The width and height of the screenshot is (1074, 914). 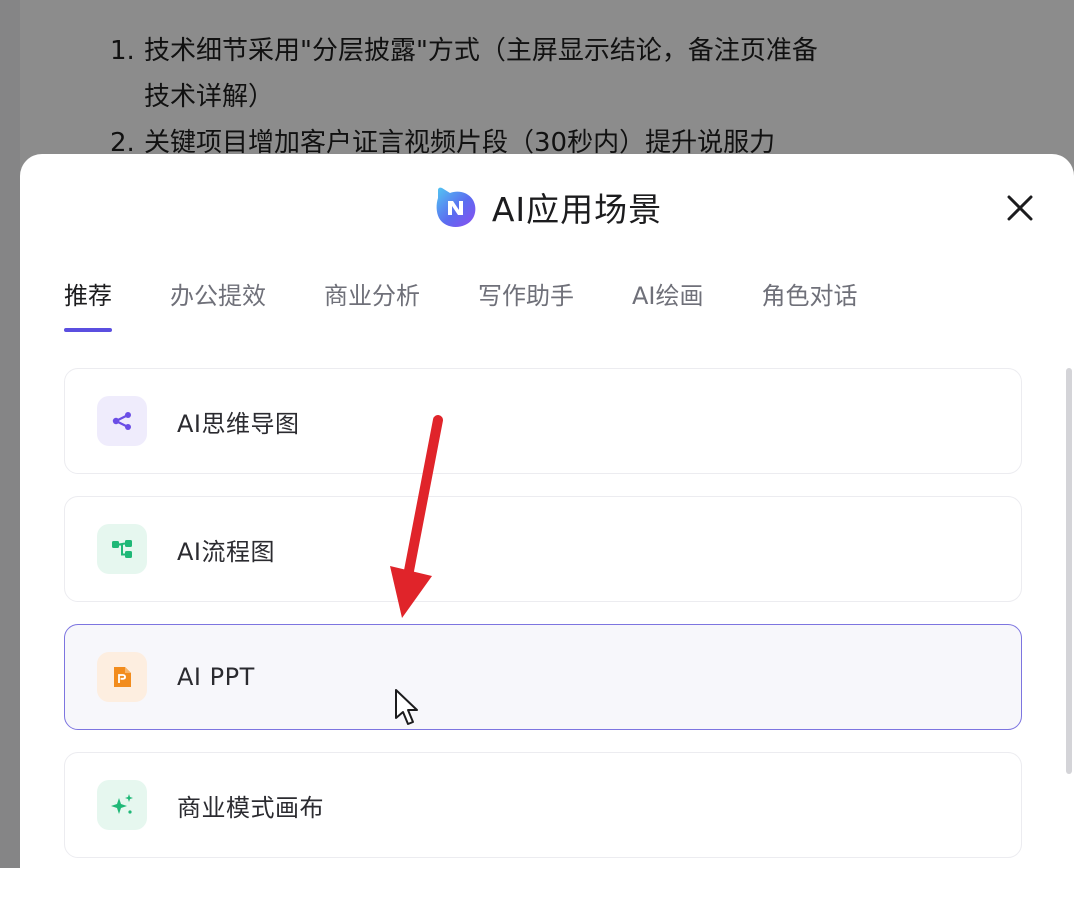 What do you see at coordinates (810, 296) in the screenshot?
I see `tab-role-dialogue: 角色对话` at bounding box center [810, 296].